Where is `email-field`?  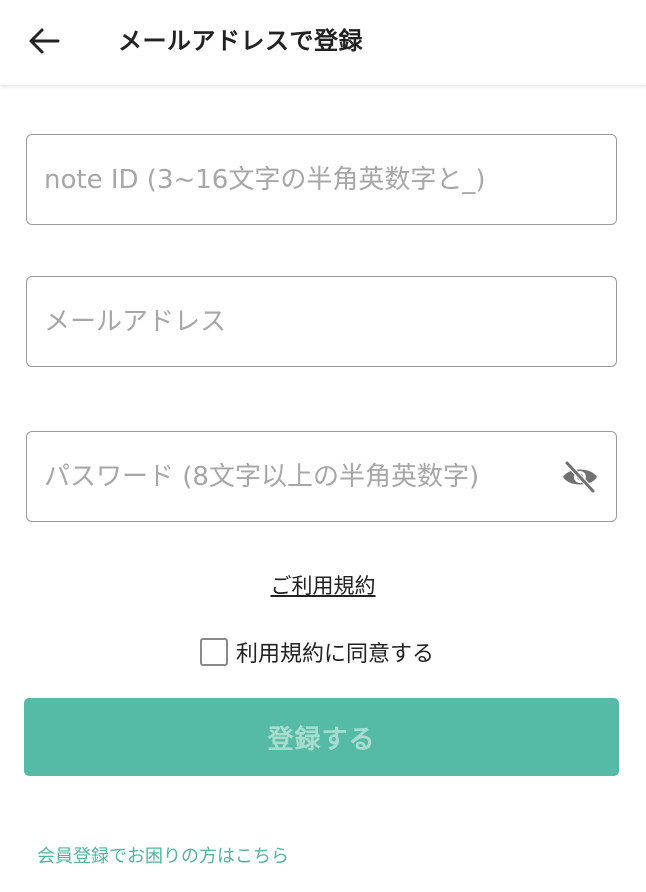
email-field is located at coordinates (321, 321).